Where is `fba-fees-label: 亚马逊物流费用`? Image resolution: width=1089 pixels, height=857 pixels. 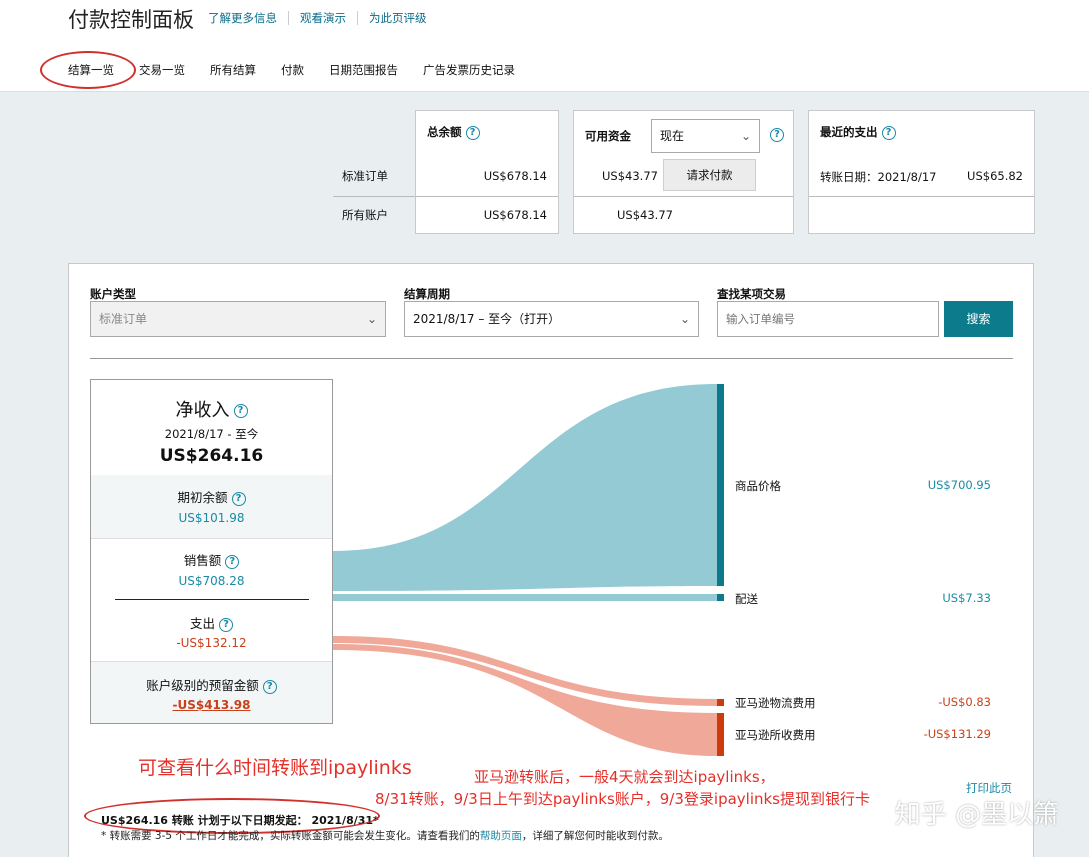
fba-fees-label: 亚马逊物流费用 is located at coordinates (775, 703).